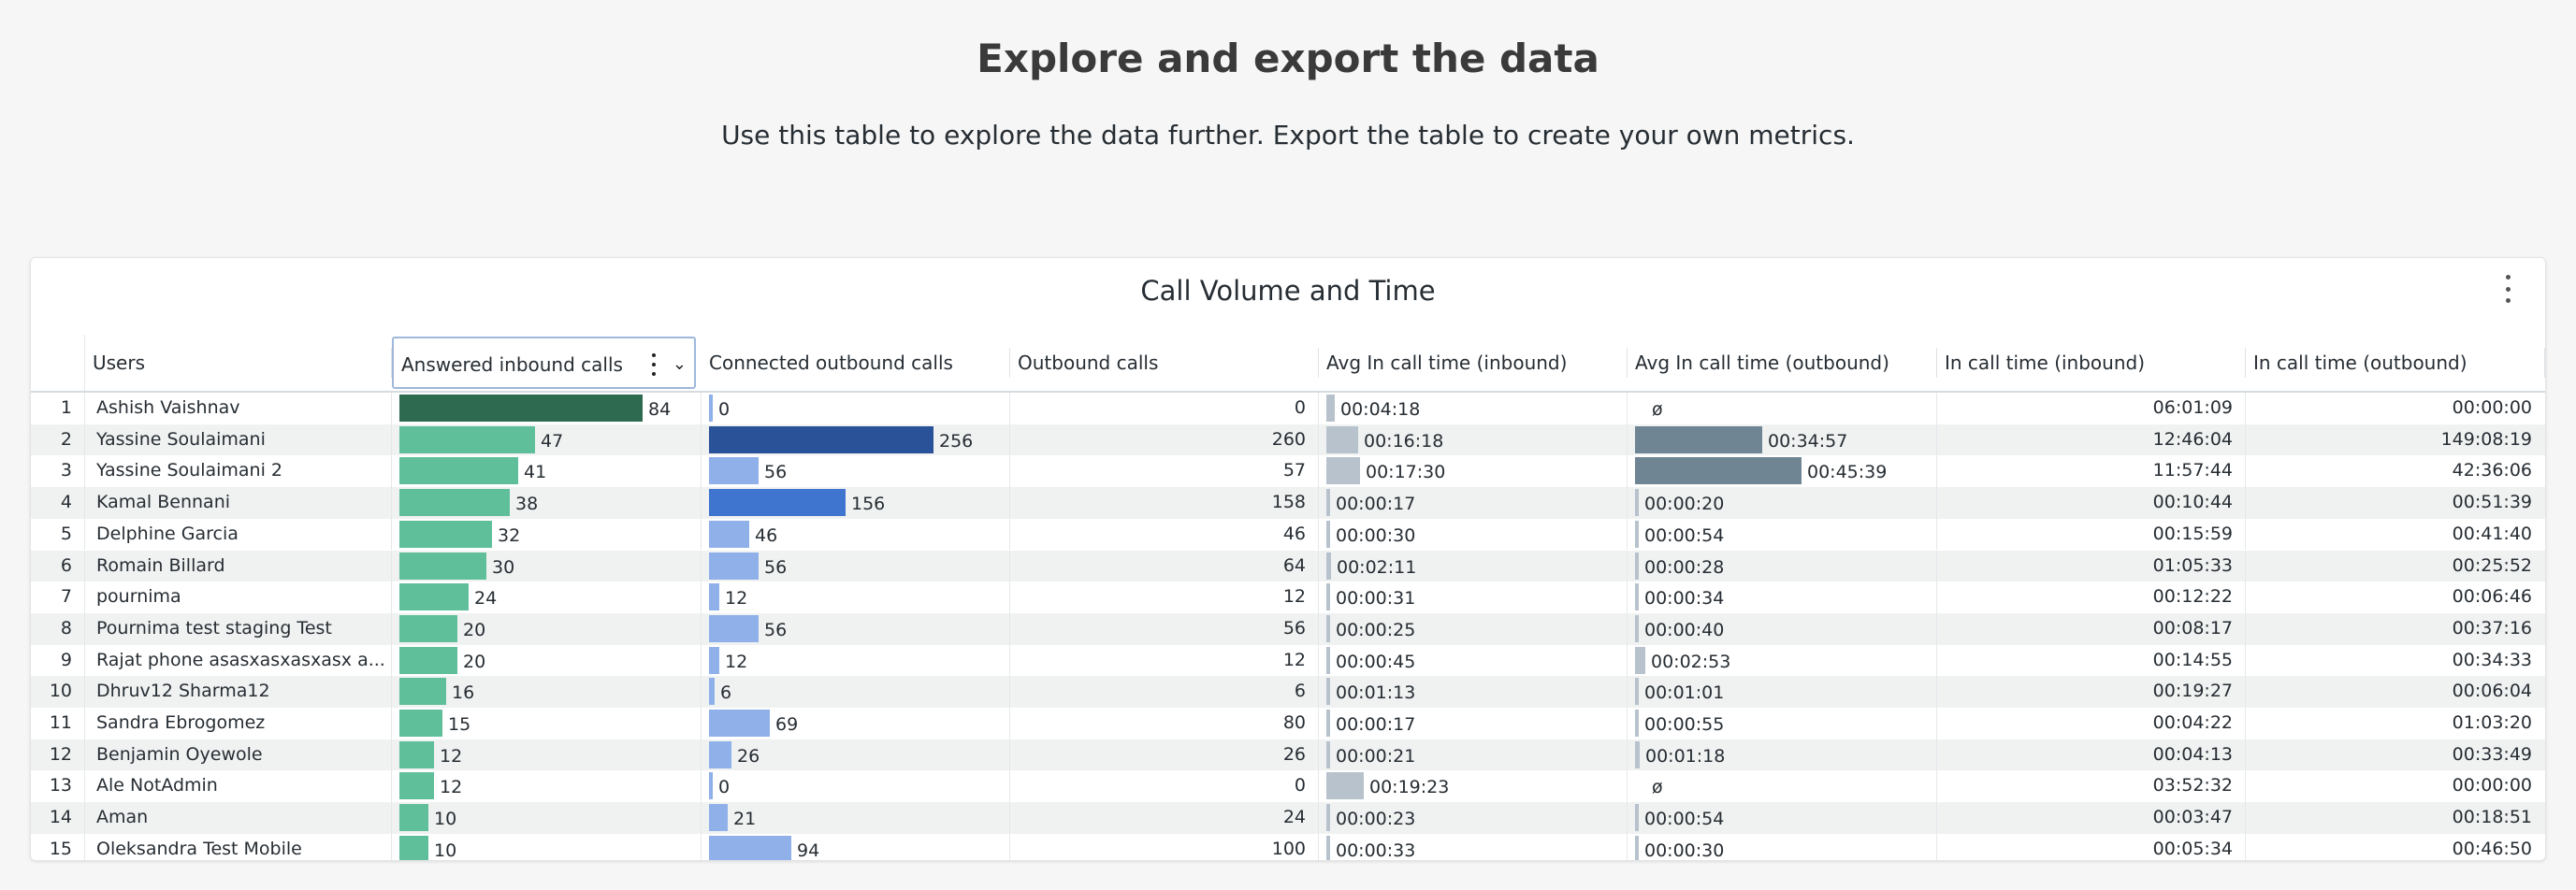 This screenshot has width=2576, height=890. I want to click on bar-value: 41, so click(535, 473).